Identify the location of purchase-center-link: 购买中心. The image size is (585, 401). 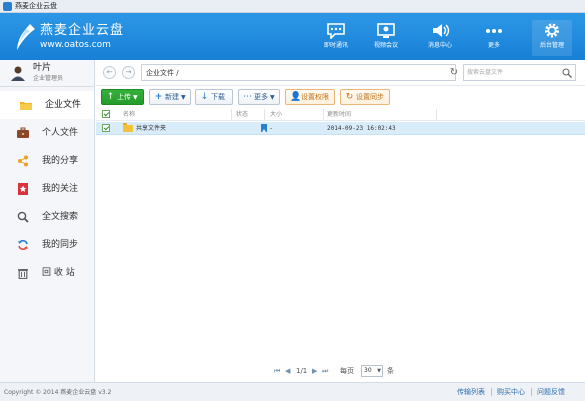
(511, 392).